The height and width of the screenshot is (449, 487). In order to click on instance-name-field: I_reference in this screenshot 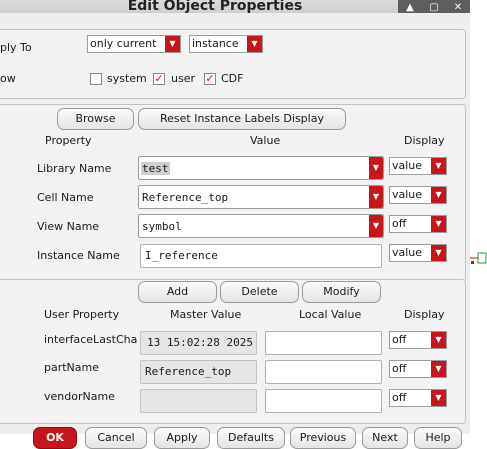, I will do `click(261, 256)`.